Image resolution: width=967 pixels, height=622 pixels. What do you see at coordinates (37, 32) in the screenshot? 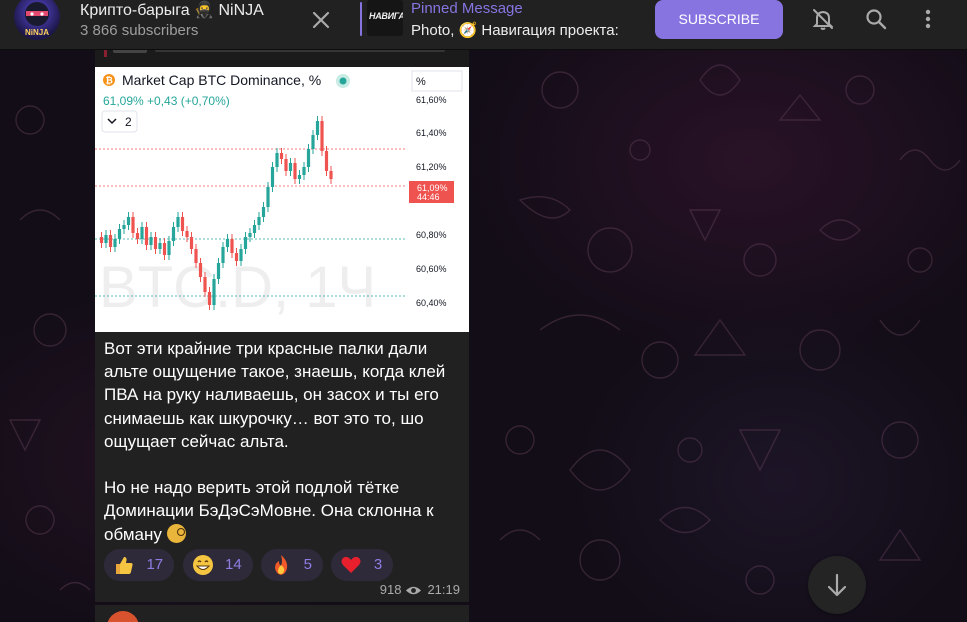
I see `svg-text: NiNJA` at bounding box center [37, 32].